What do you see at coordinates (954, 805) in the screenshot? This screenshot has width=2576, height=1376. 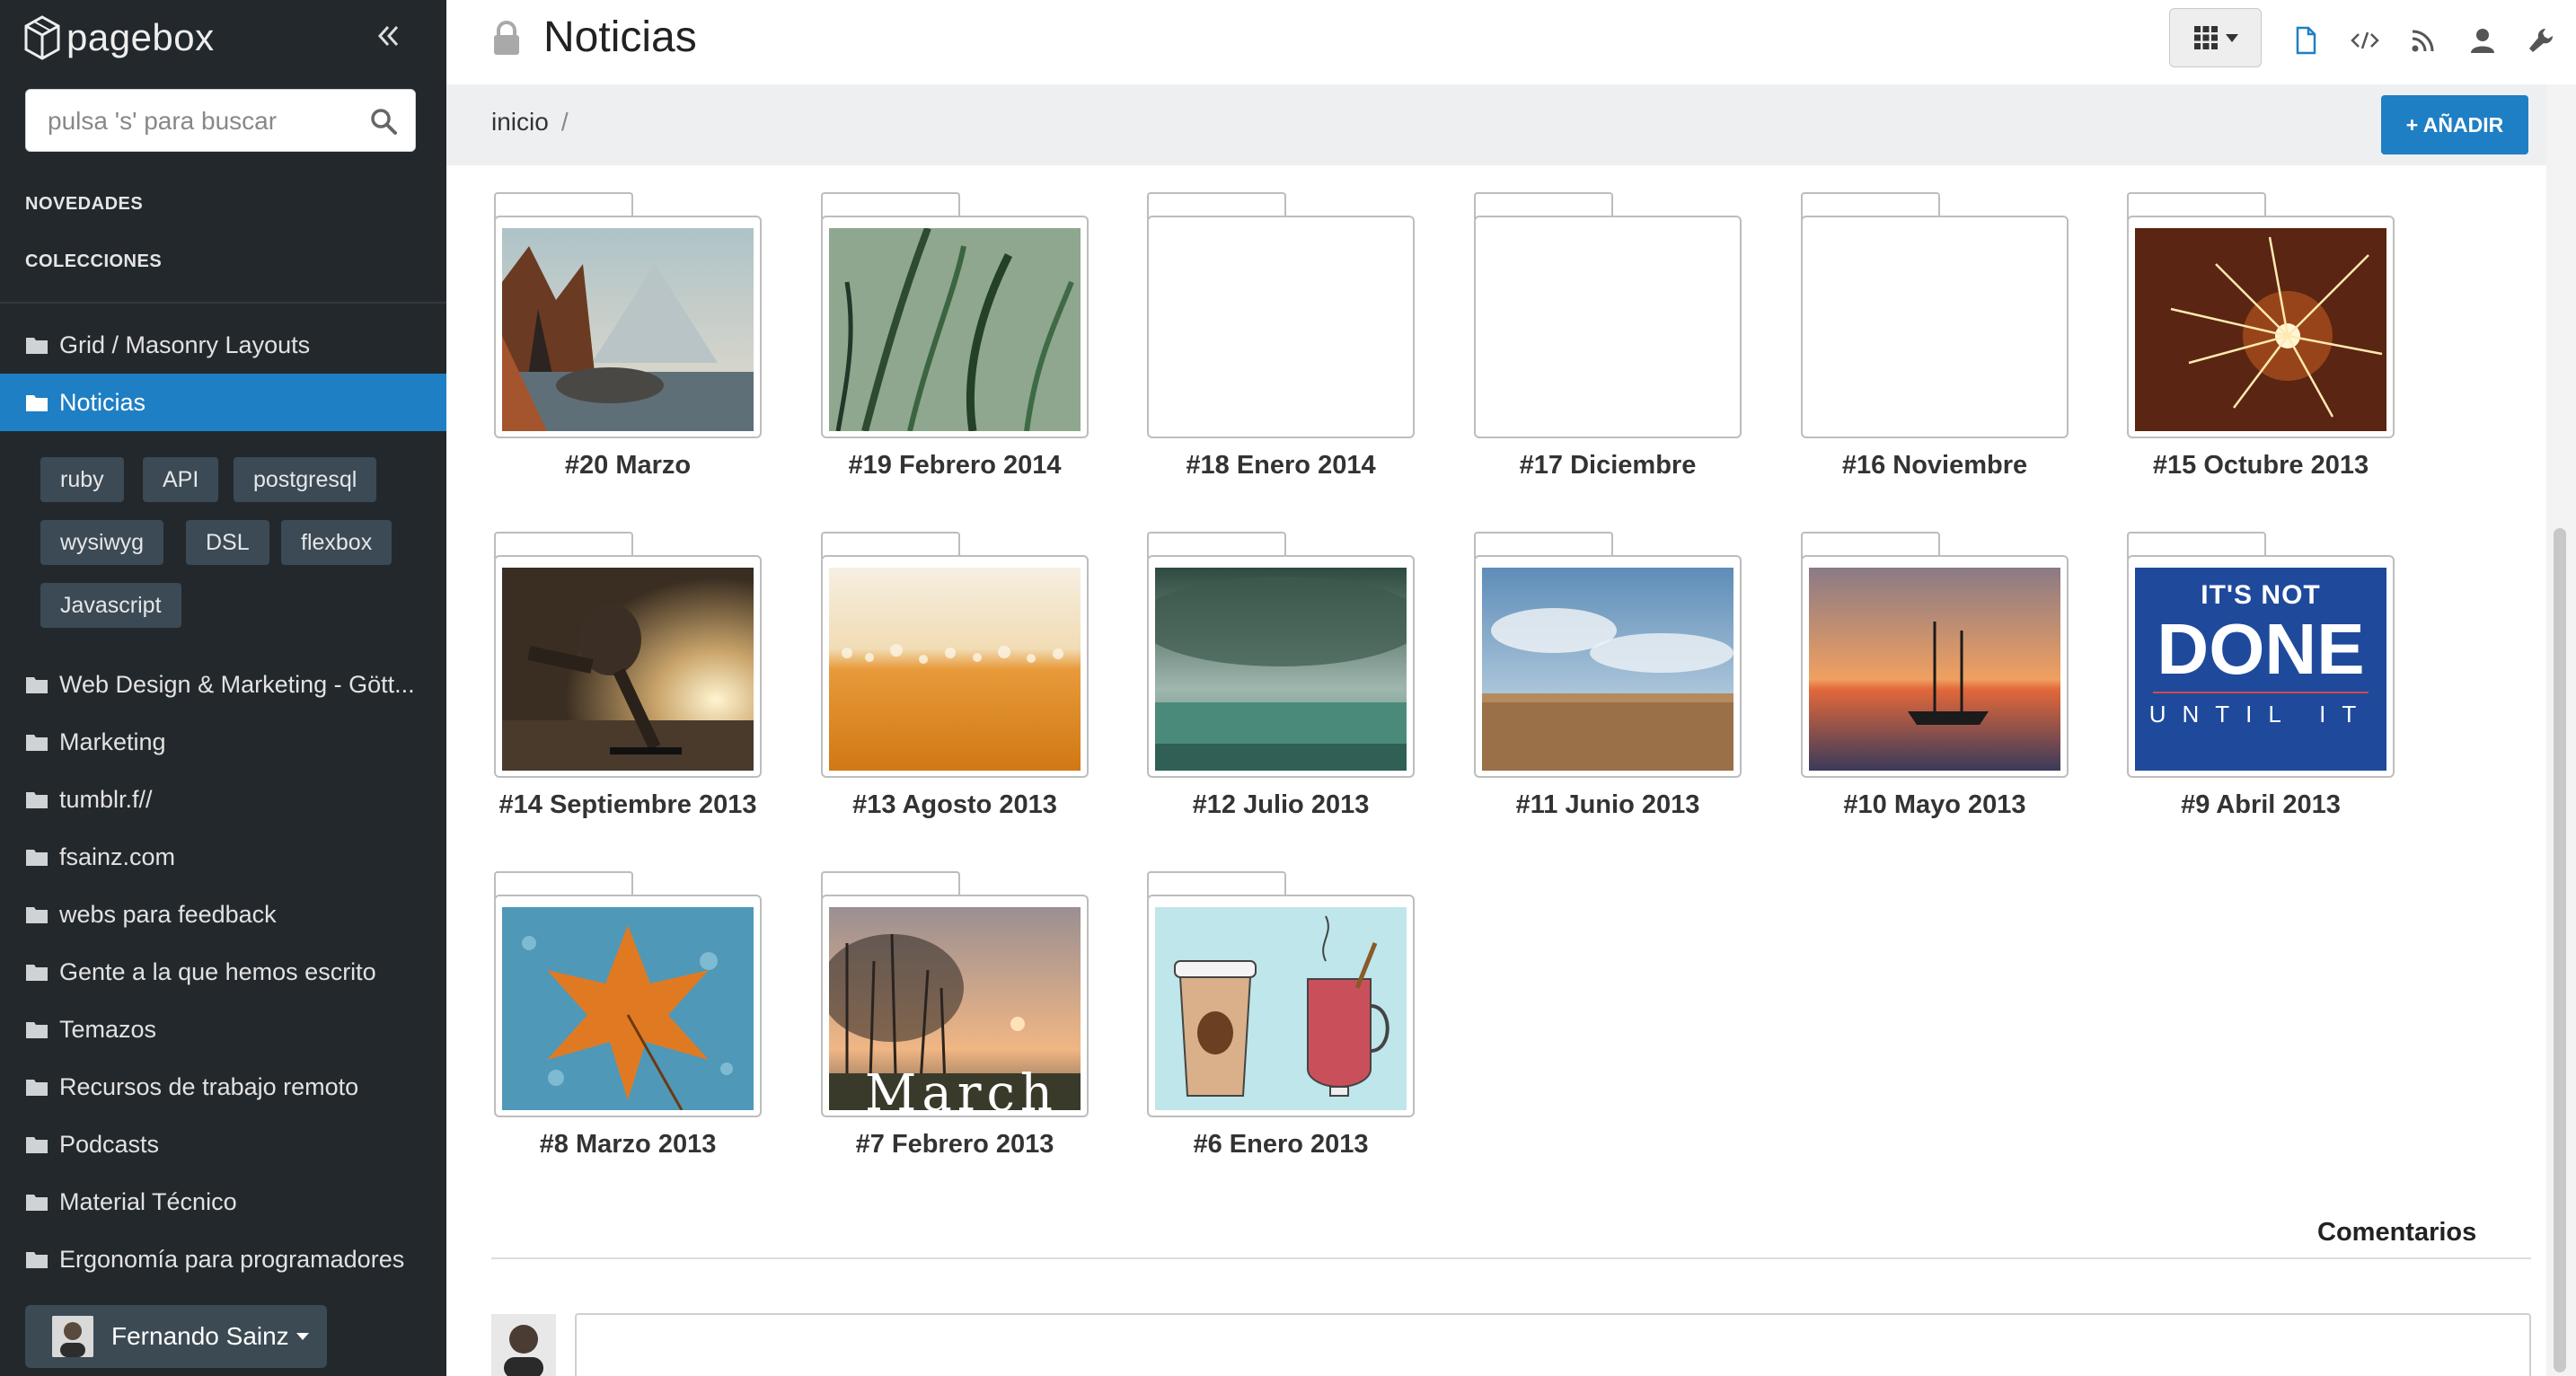 I see `folder-label: #13 Agosto 2013` at bounding box center [954, 805].